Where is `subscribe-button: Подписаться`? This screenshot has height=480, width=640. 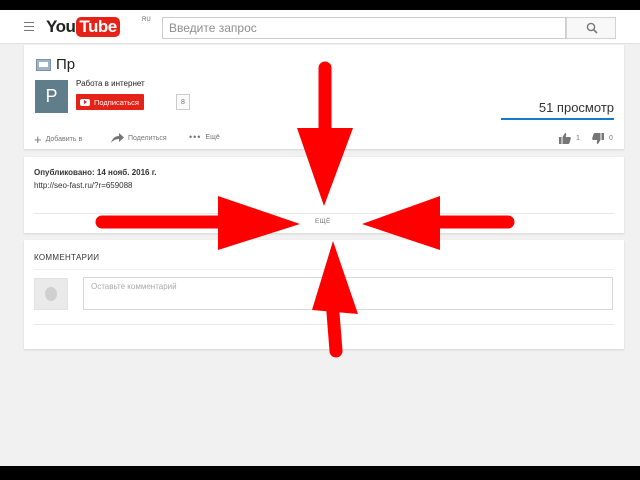
subscribe-button: Подписаться is located at coordinates (110, 102).